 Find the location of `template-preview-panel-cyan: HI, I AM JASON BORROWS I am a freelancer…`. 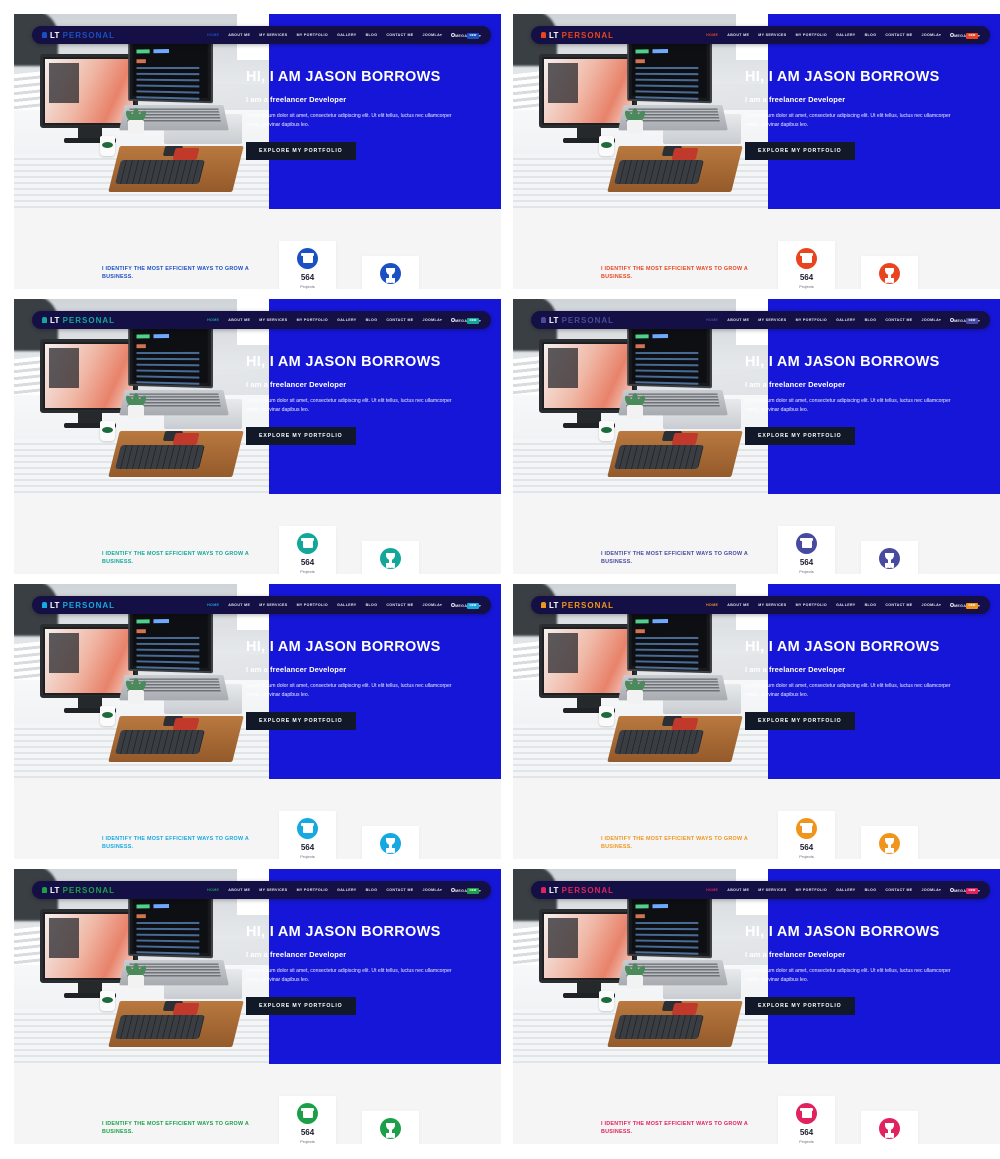

template-preview-panel-cyan: HI, I AM JASON BORROWS I am a freelancer… is located at coordinates (257, 721).